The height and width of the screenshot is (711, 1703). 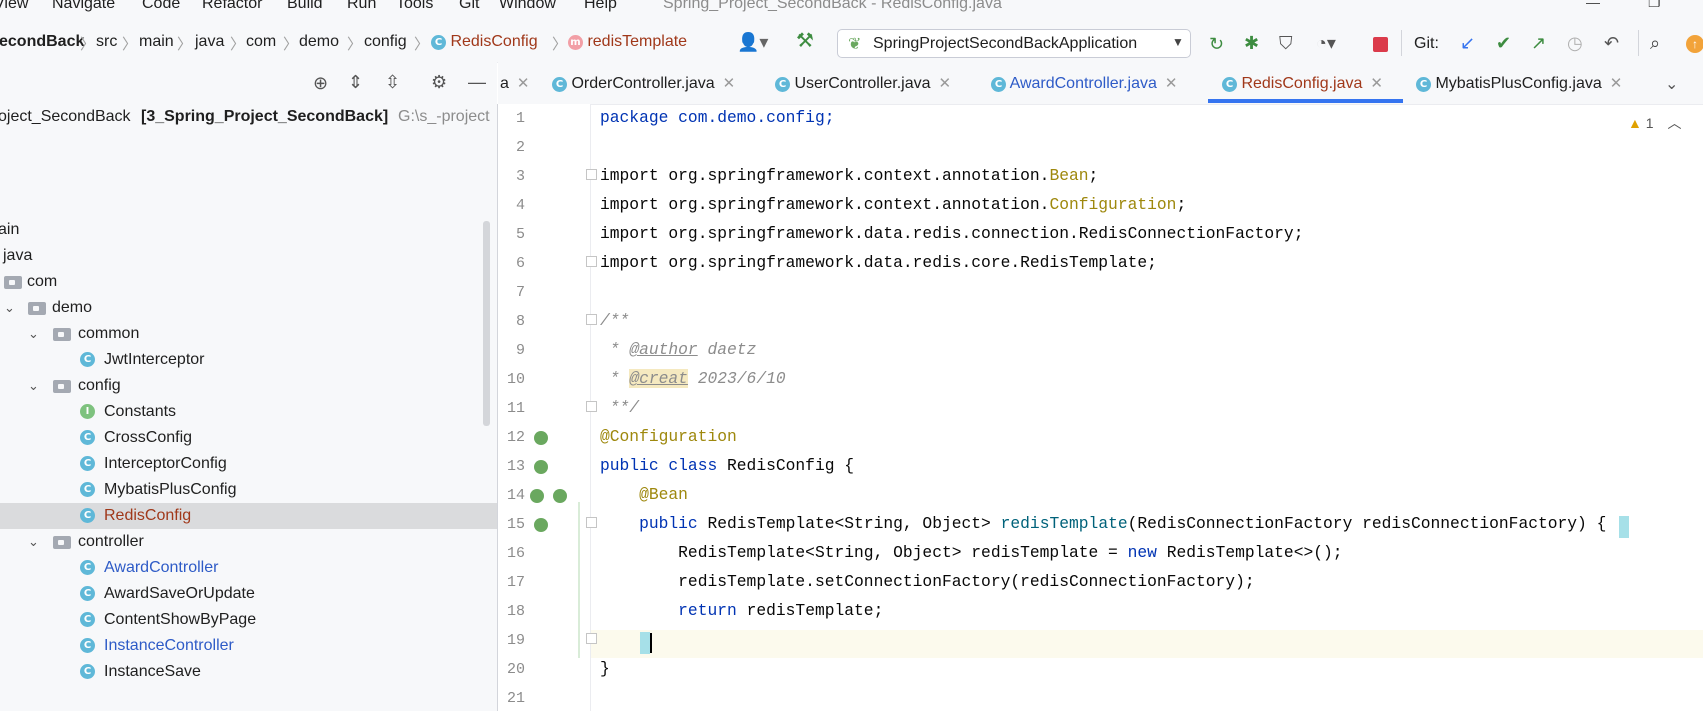 I want to click on rerun-icon: ↻, so click(x=1216, y=44).